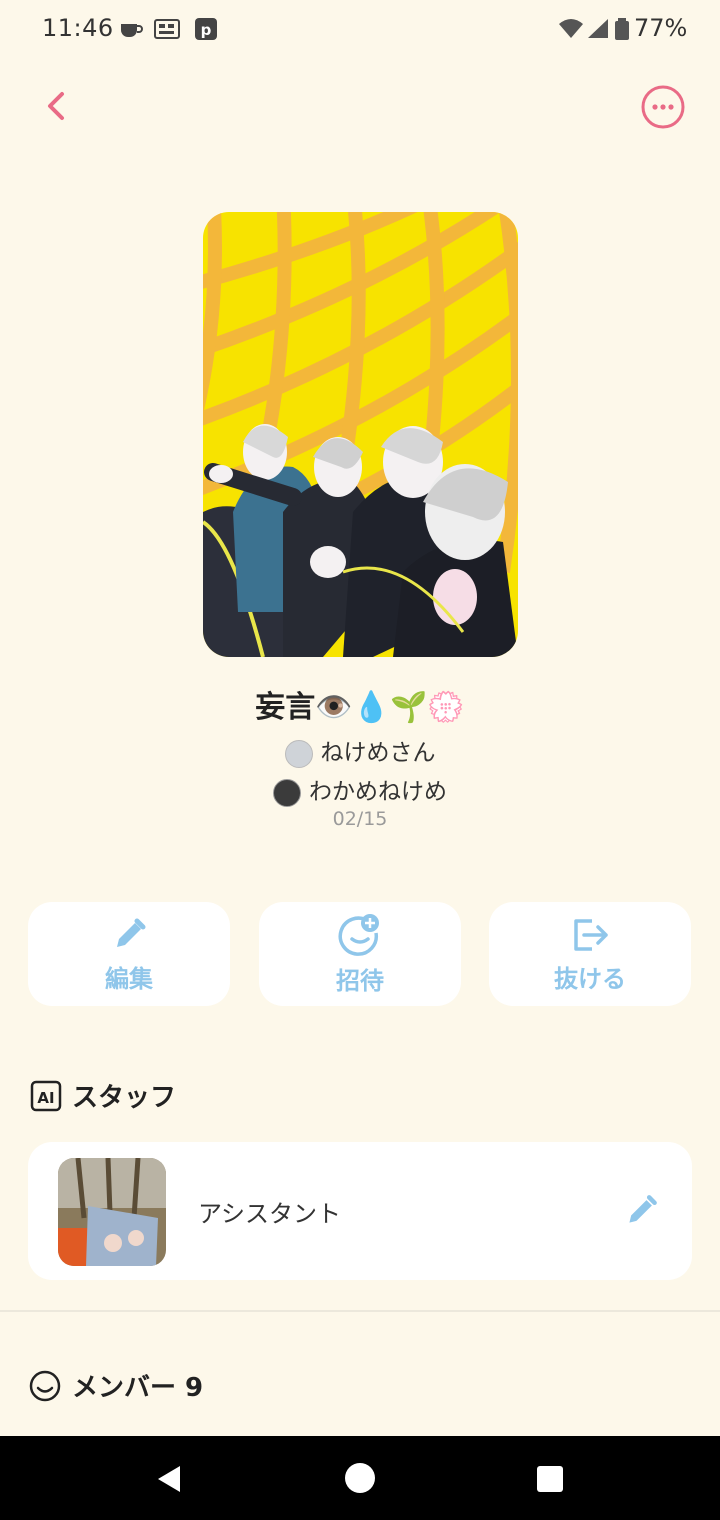 This screenshot has width=720, height=1520. I want to click on edit-label: 編集, so click(129, 978).